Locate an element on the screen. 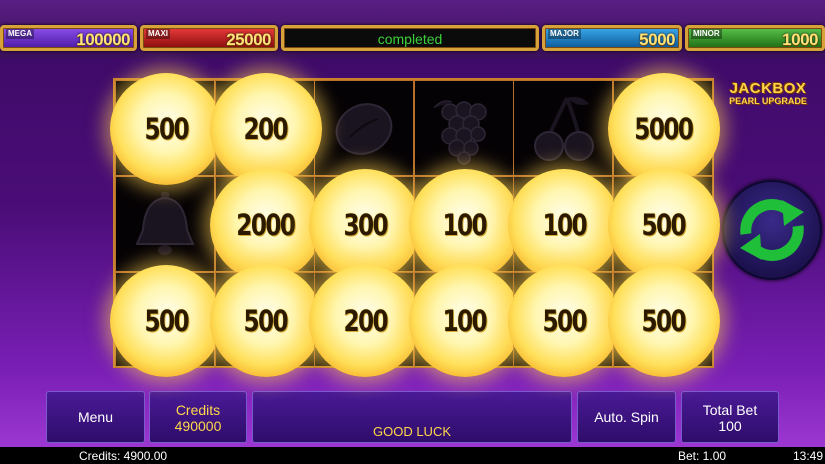 This screenshot has height=464, width=825. message-text: GOOD LUCK is located at coordinates (411, 431).